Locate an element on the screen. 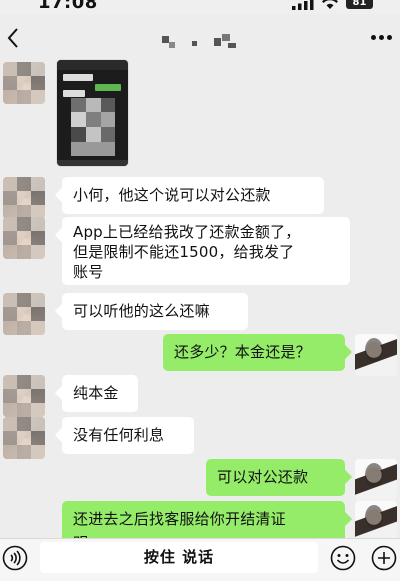 This screenshot has height=581, width=400. message-bubble-incoming: 纯本金 is located at coordinates (100, 393).